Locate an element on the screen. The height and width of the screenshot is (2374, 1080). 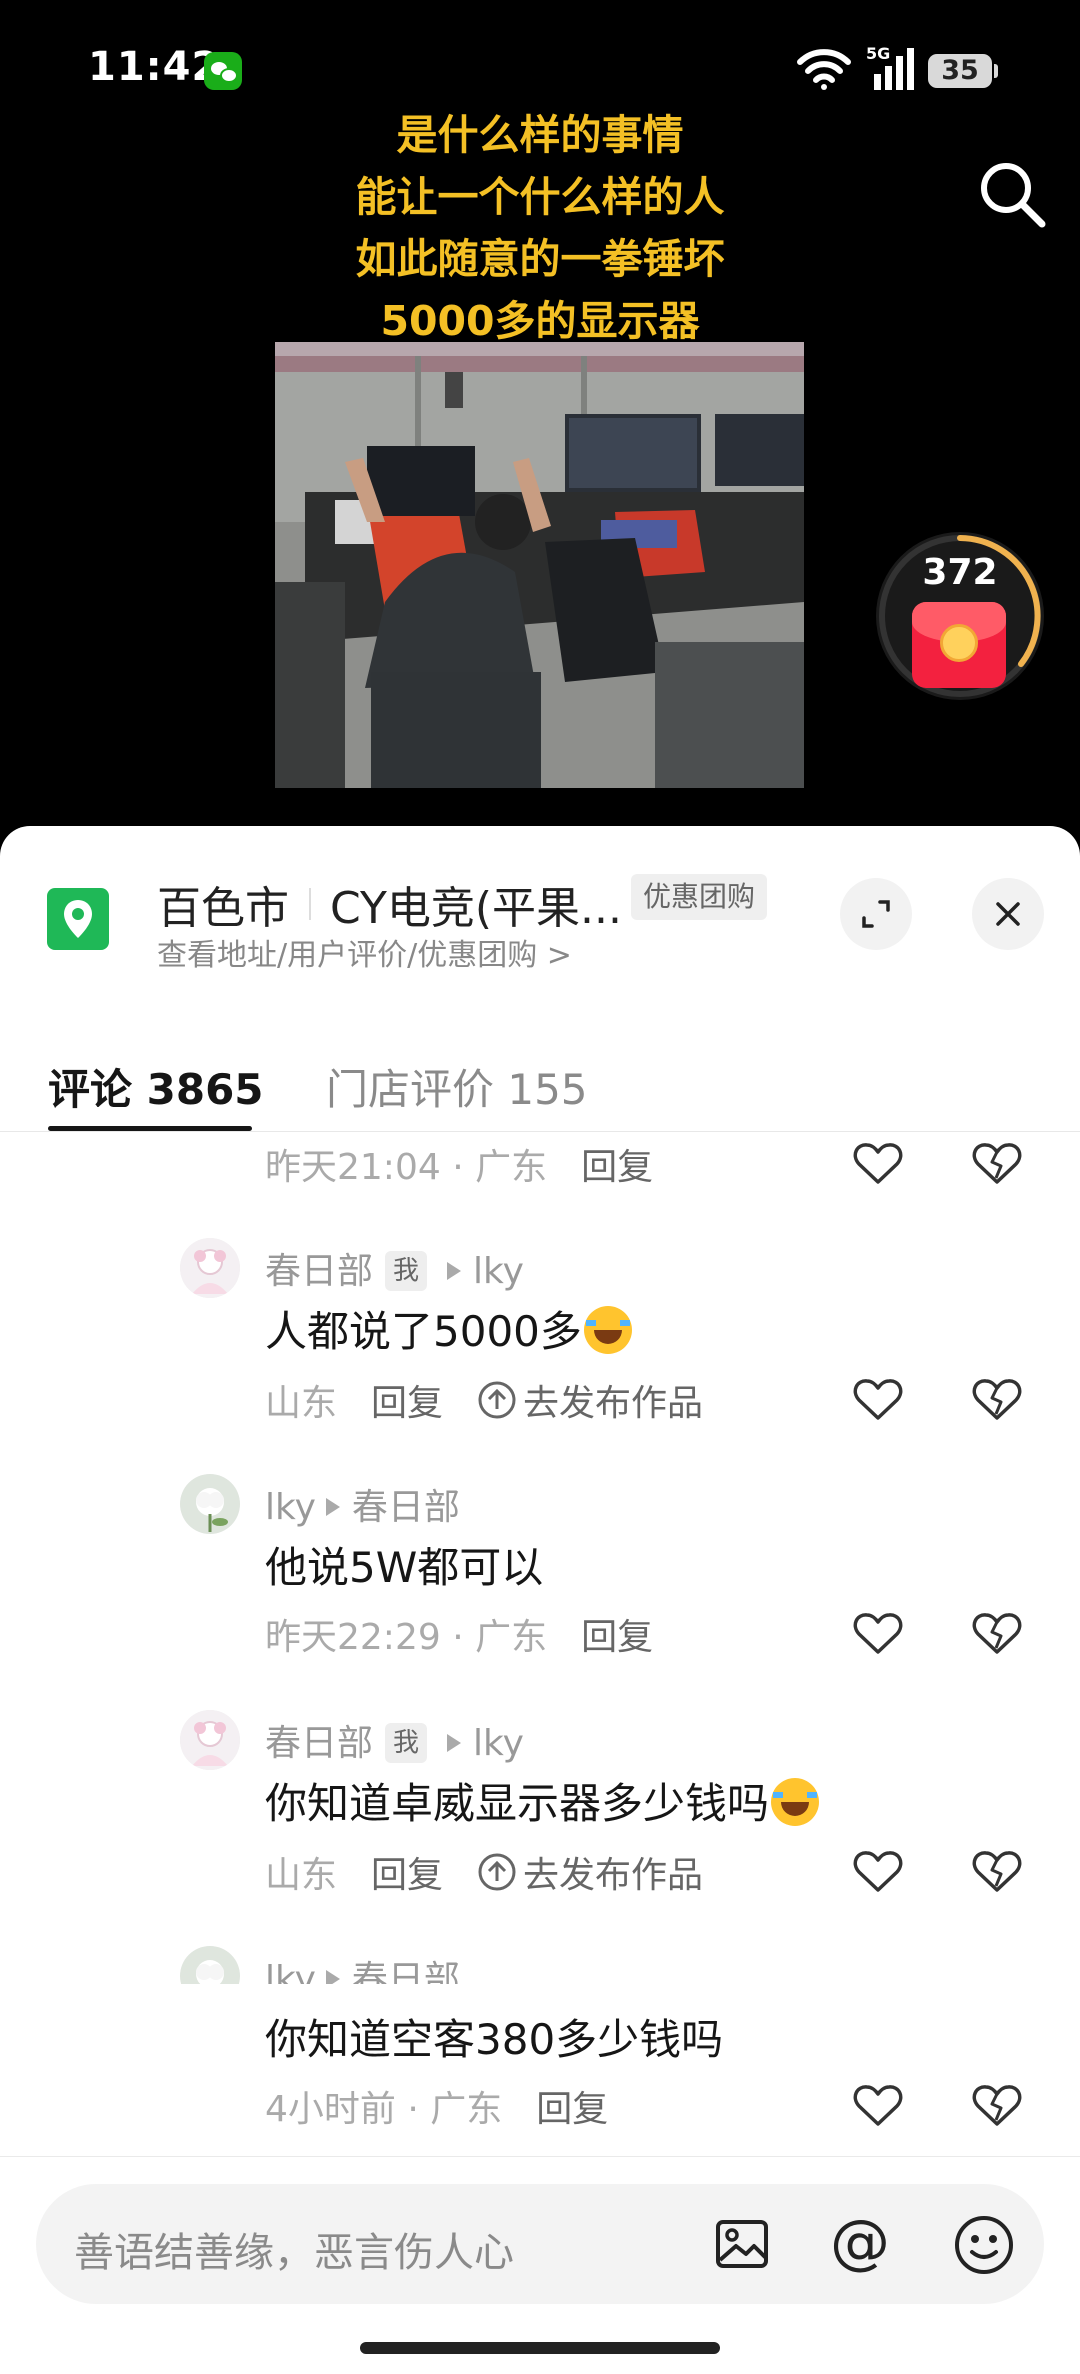
location-divider is located at coordinates (310, 904).